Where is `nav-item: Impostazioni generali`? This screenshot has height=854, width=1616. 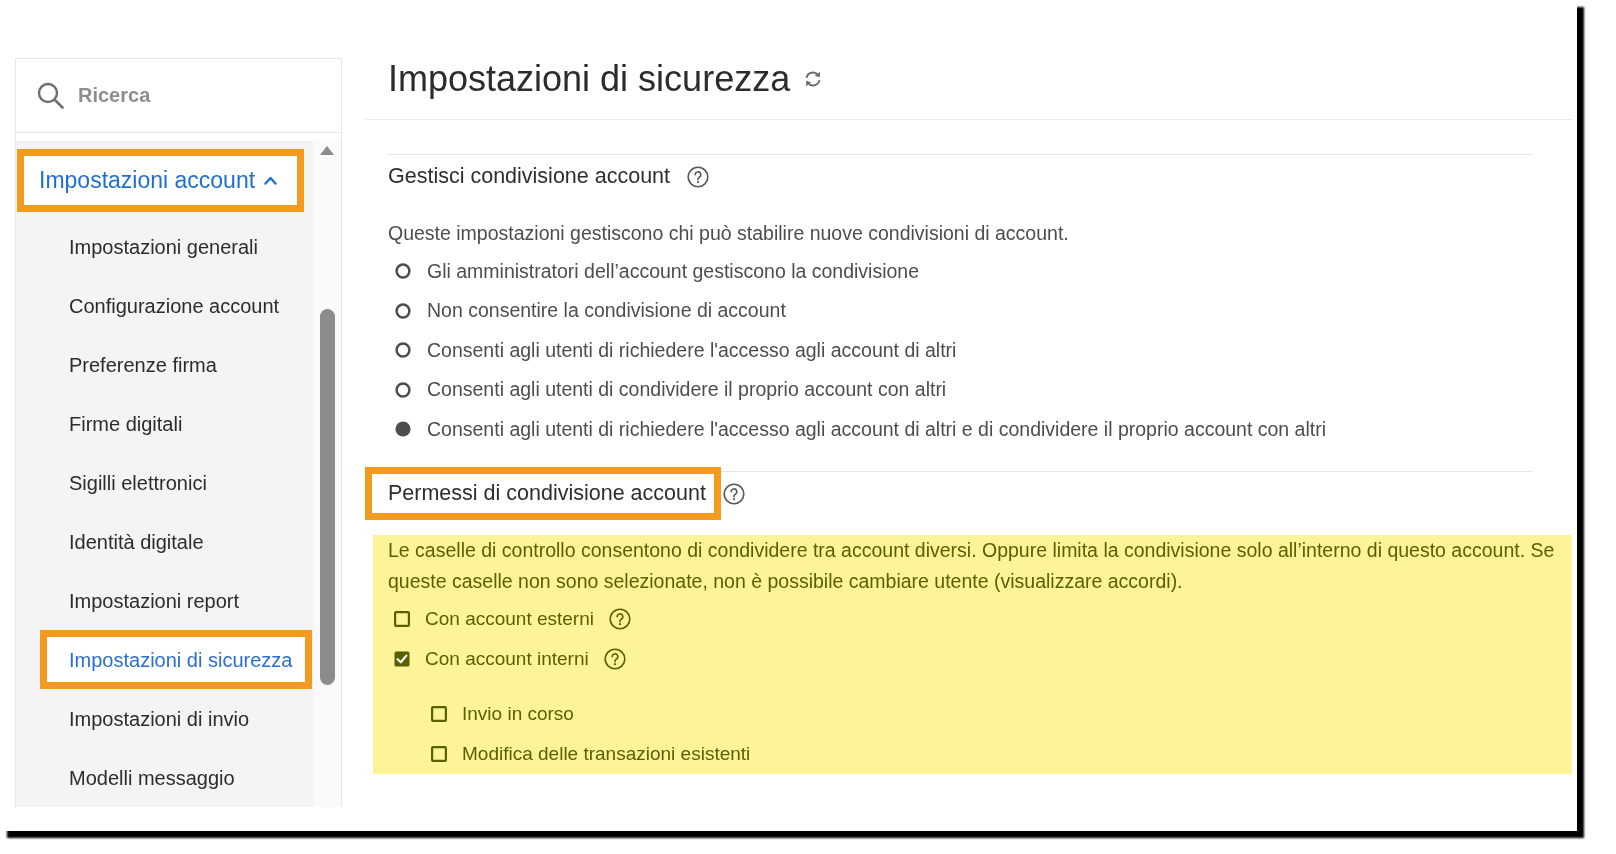 nav-item: Impostazioni generali is located at coordinates (176, 246).